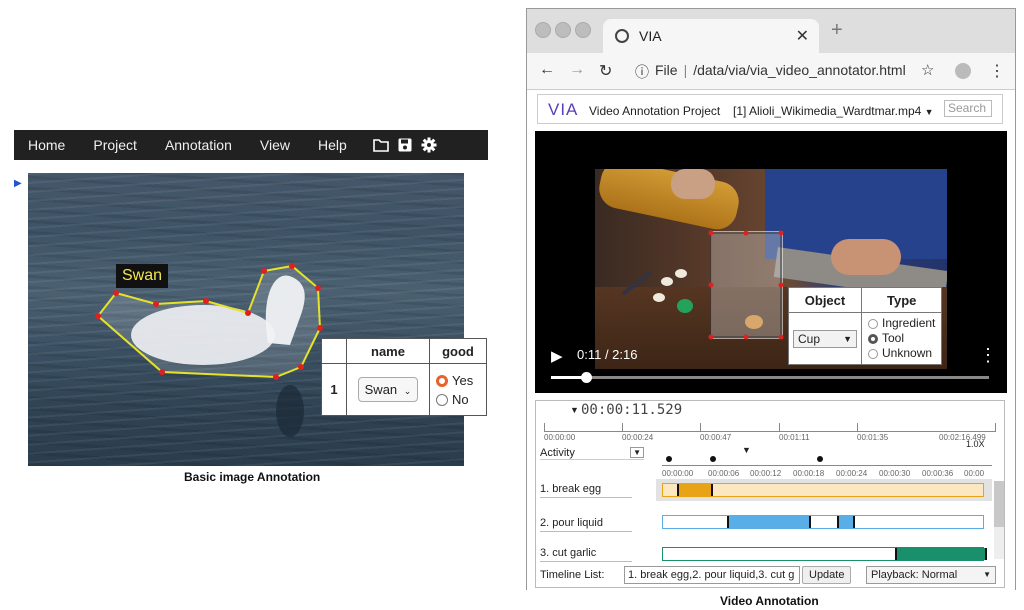  I want to click on ruler-label: 00:00:47, so click(716, 437).